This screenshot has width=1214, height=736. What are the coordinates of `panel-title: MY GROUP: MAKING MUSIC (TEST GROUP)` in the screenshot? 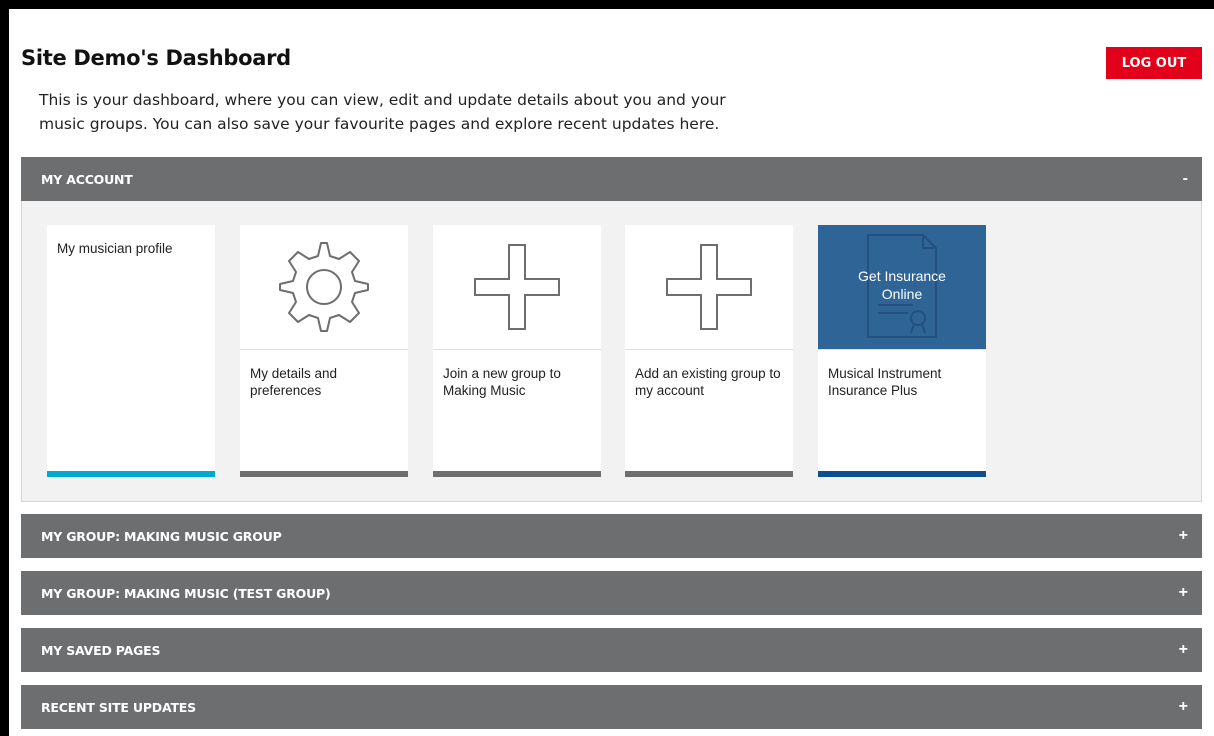 It's located at (186, 593).